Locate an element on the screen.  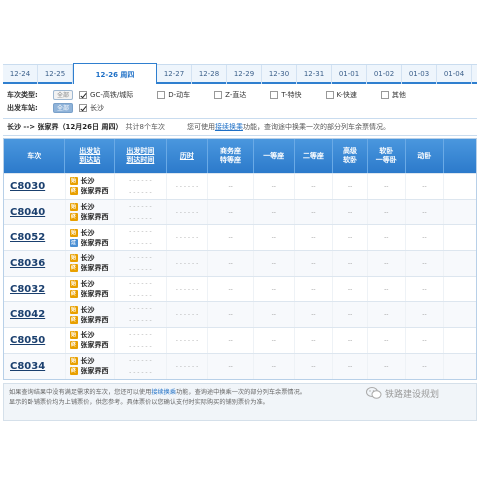
note-transfer-link: 接续换乘 is located at coordinates (163, 392).